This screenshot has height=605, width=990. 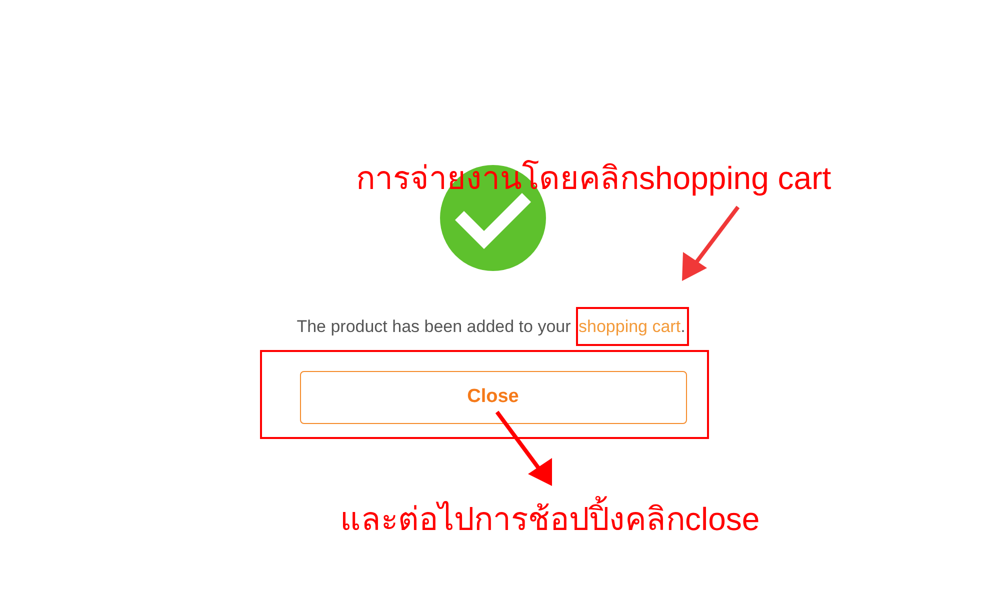 What do you see at coordinates (493, 397) in the screenshot?
I see `close-button: Close` at bounding box center [493, 397].